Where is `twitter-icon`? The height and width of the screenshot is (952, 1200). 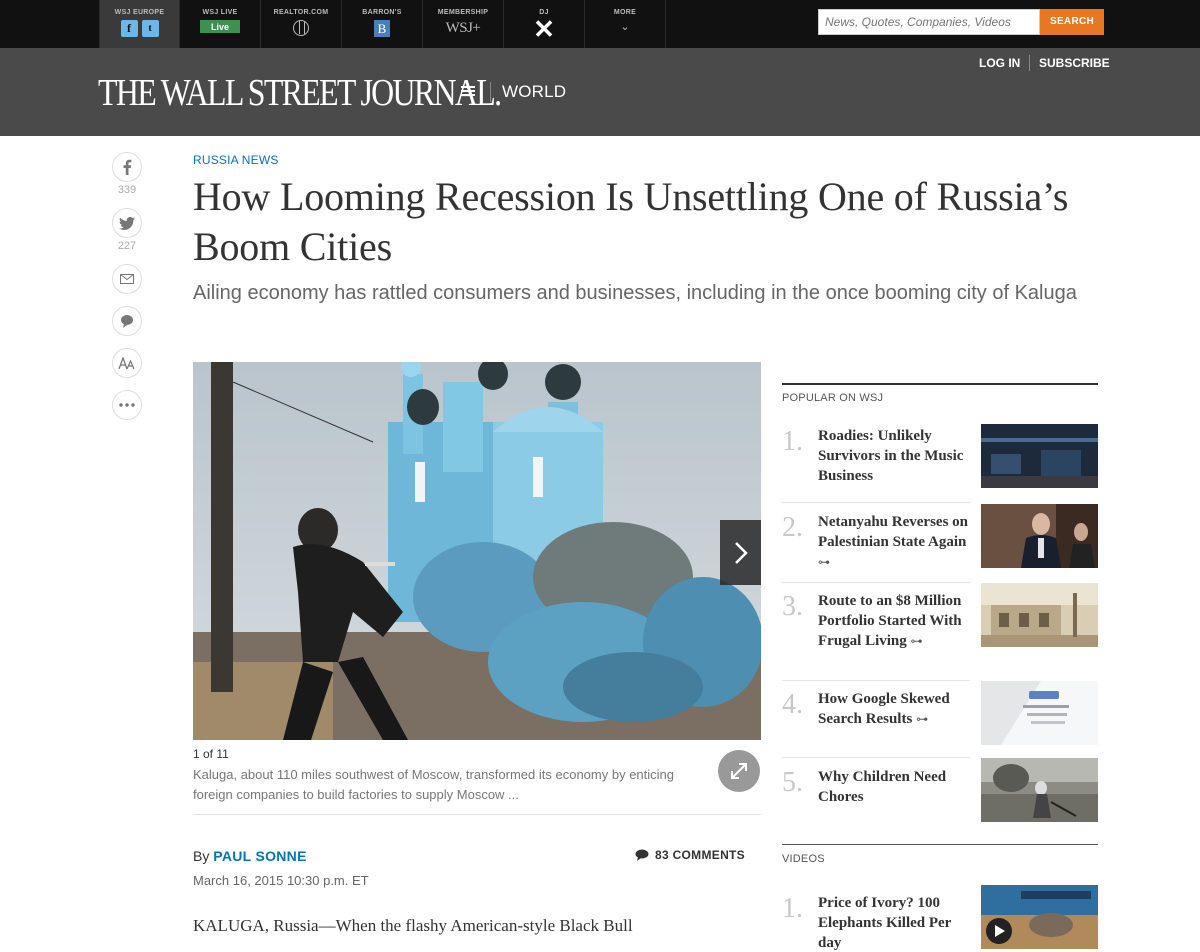
twitter-icon is located at coordinates (127, 223).